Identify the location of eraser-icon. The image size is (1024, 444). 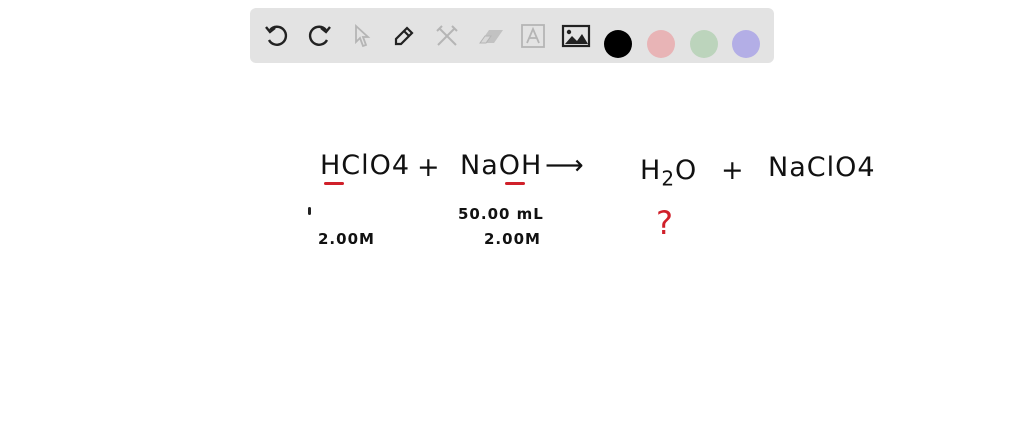
(491, 37).